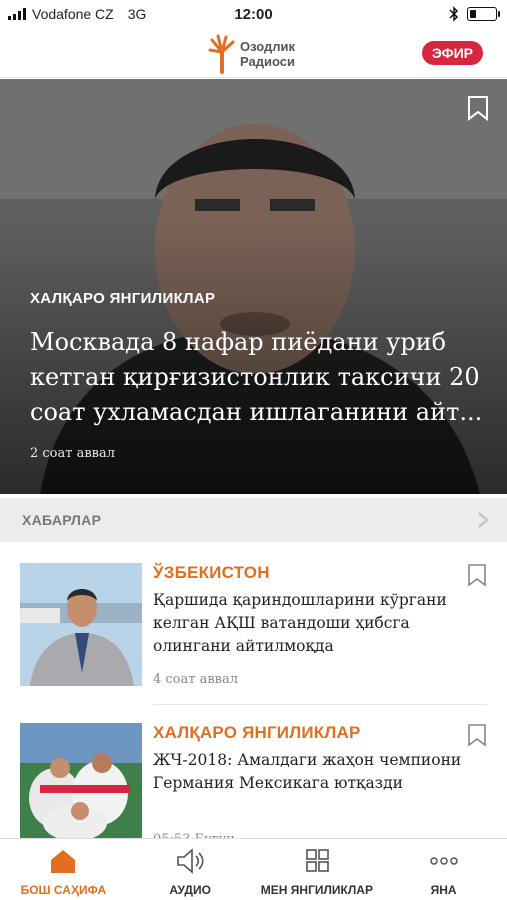 The height and width of the screenshot is (900, 507). Describe the element at coordinates (454, 14) in the screenshot. I see `bluetooth-icon` at that location.